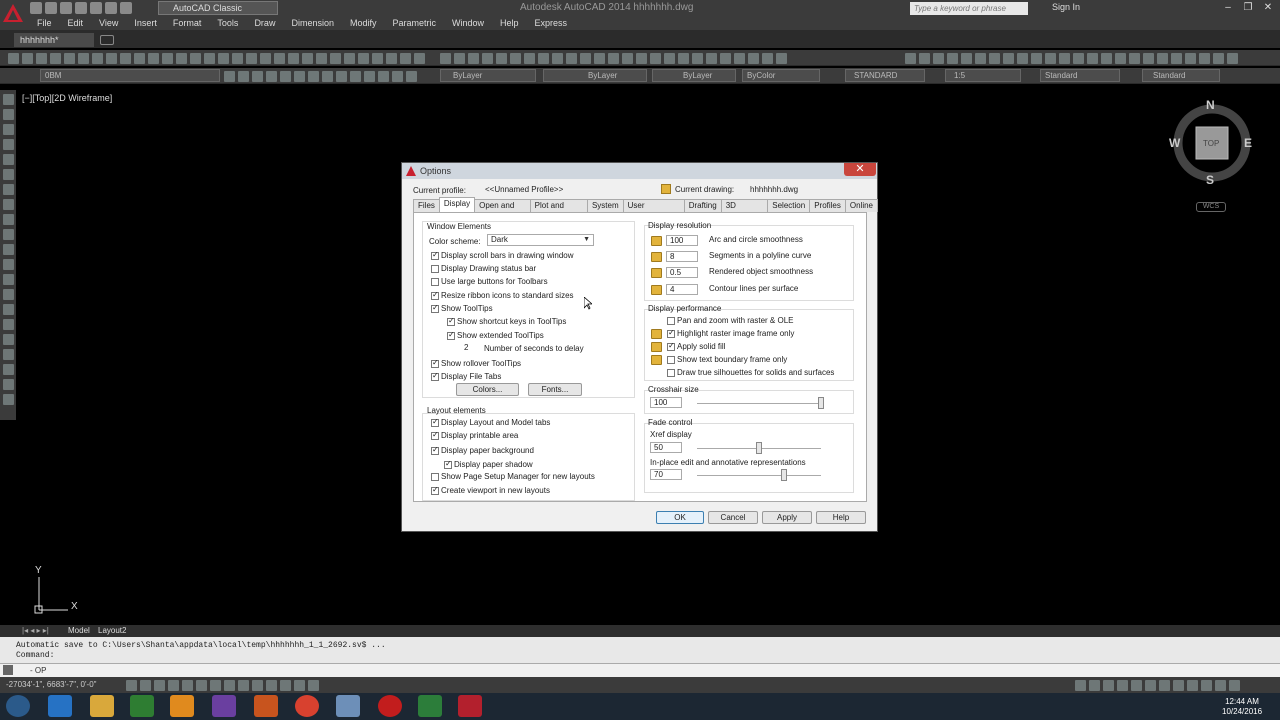 The height and width of the screenshot is (720, 1280). What do you see at coordinates (390, 706) in the screenshot?
I see `recorder-icon` at bounding box center [390, 706].